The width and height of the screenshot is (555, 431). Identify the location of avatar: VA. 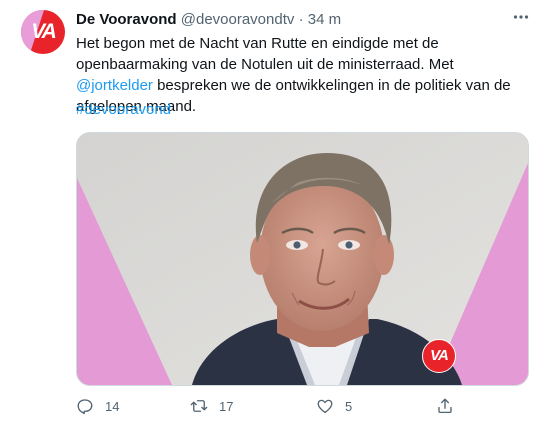
(43, 32).